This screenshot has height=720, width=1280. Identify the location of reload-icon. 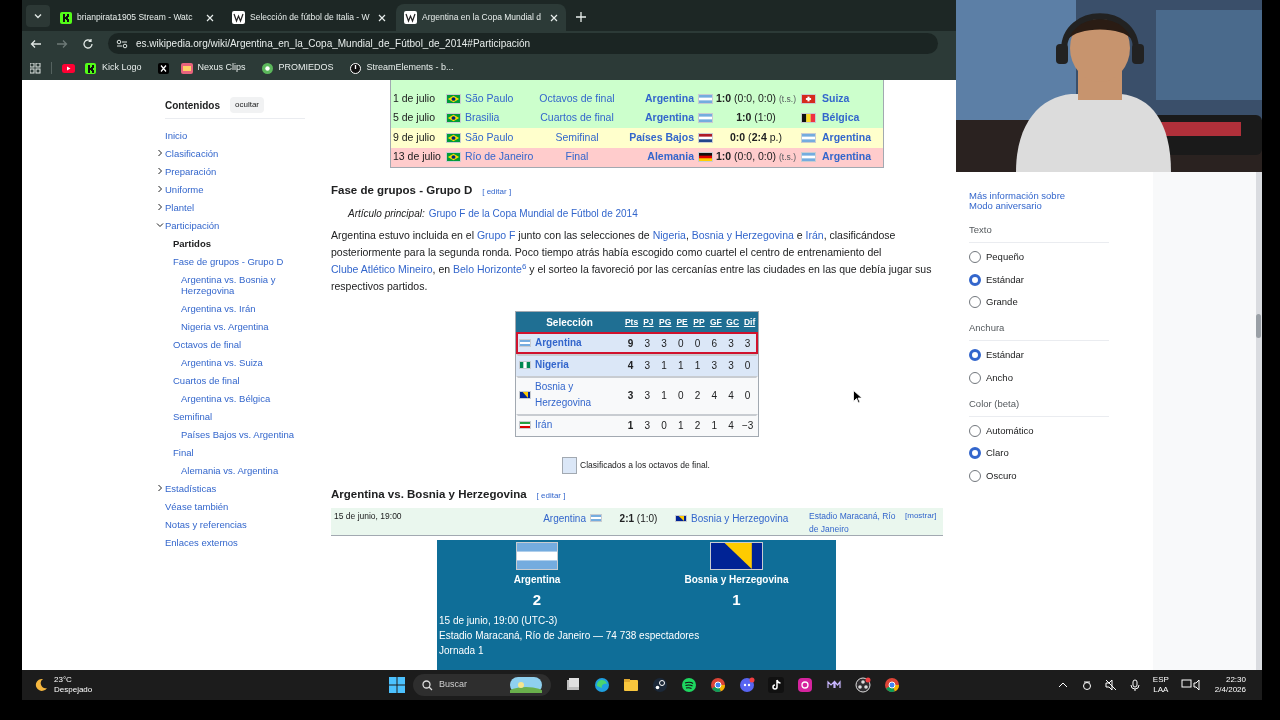
(88, 43).